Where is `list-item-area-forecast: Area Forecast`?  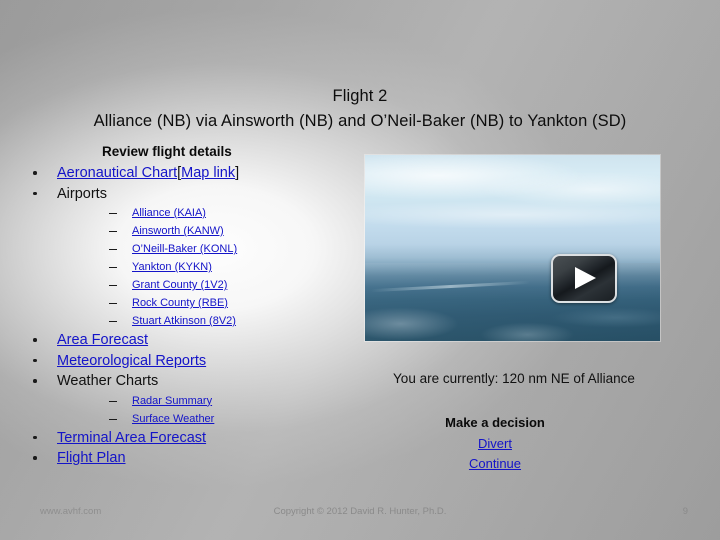 list-item-area-forecast: Area Forecast is located at coordinates (184, 340).